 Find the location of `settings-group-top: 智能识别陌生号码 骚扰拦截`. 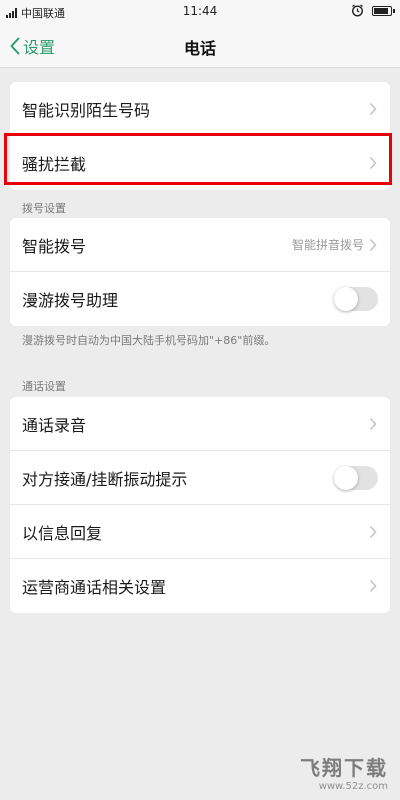

settings-group-top: 智能识别陌生号码 骚扰拦截 is located at coordinates (200, 136).